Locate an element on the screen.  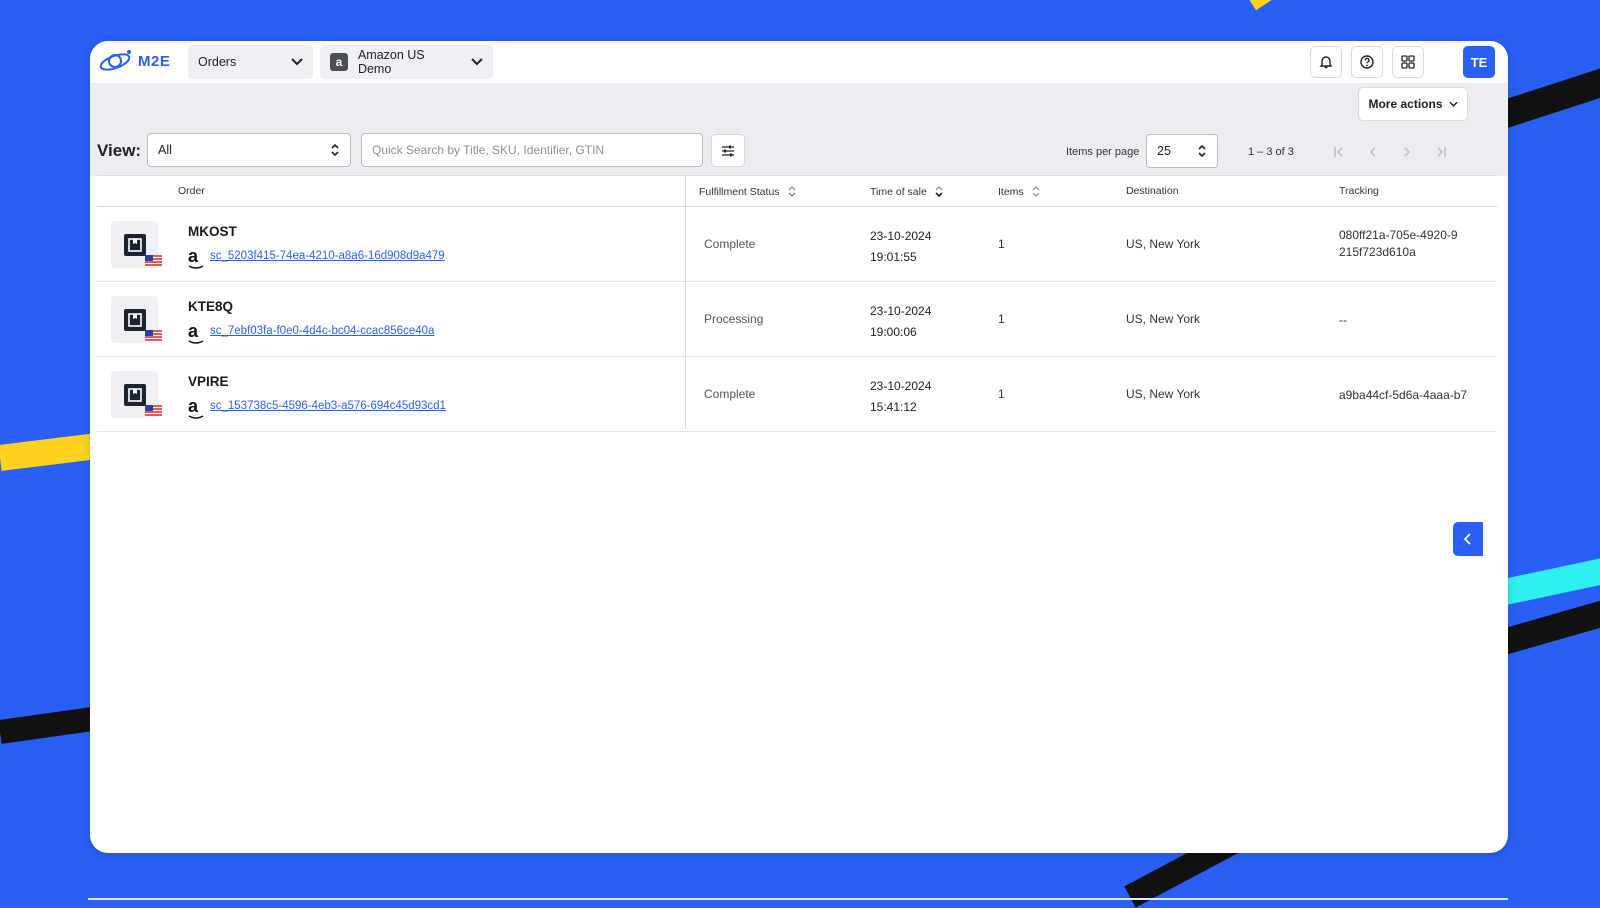
column-destination-label: Destination is located at coordinates (1152, 191).